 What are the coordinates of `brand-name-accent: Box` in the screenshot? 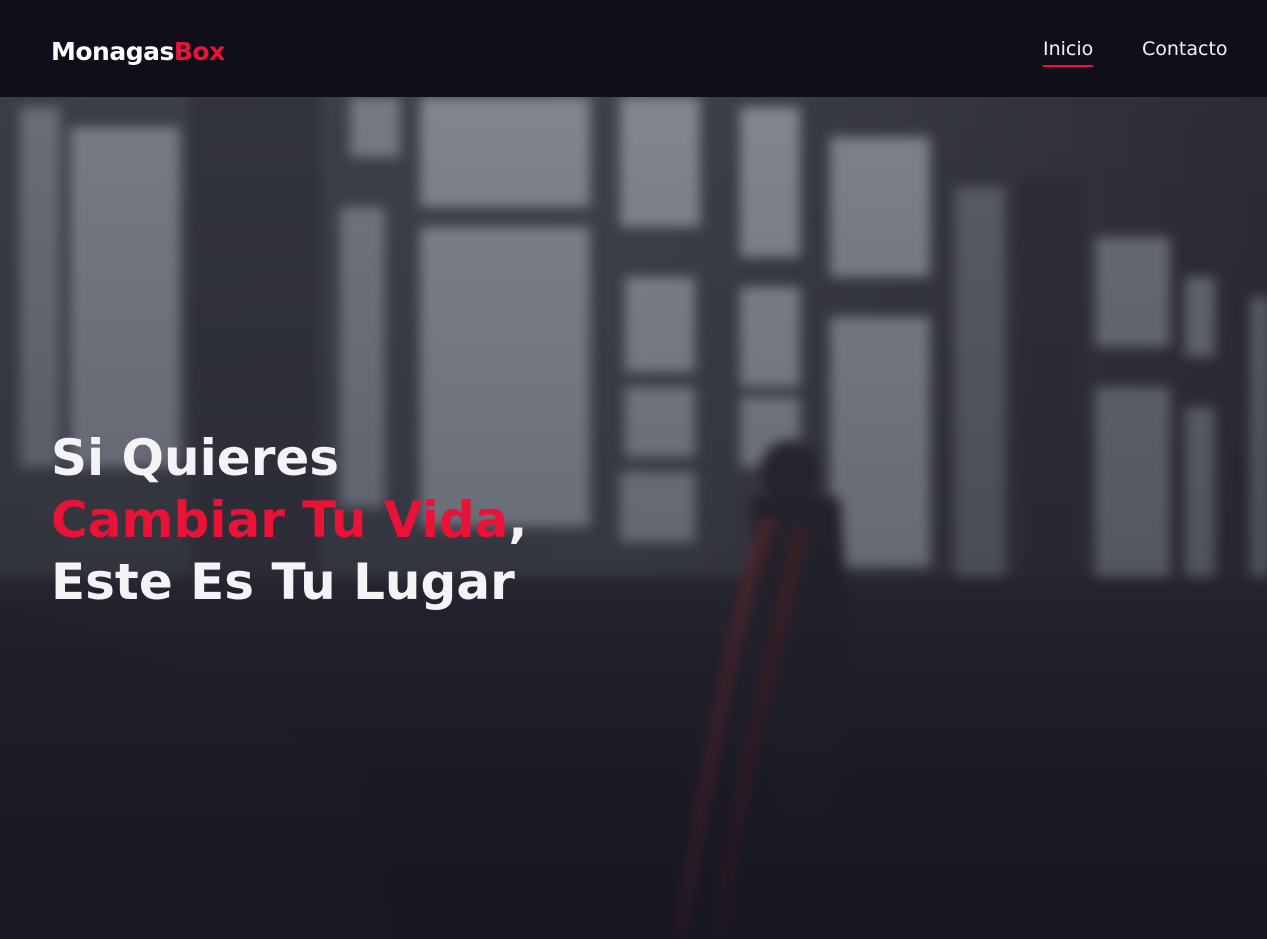 It's located at (199, 51).